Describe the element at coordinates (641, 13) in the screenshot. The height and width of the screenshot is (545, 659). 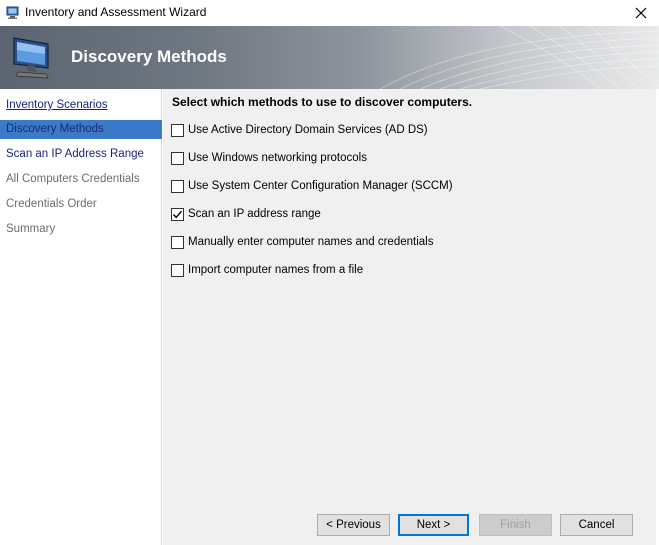
I see `close-icon` at that location.